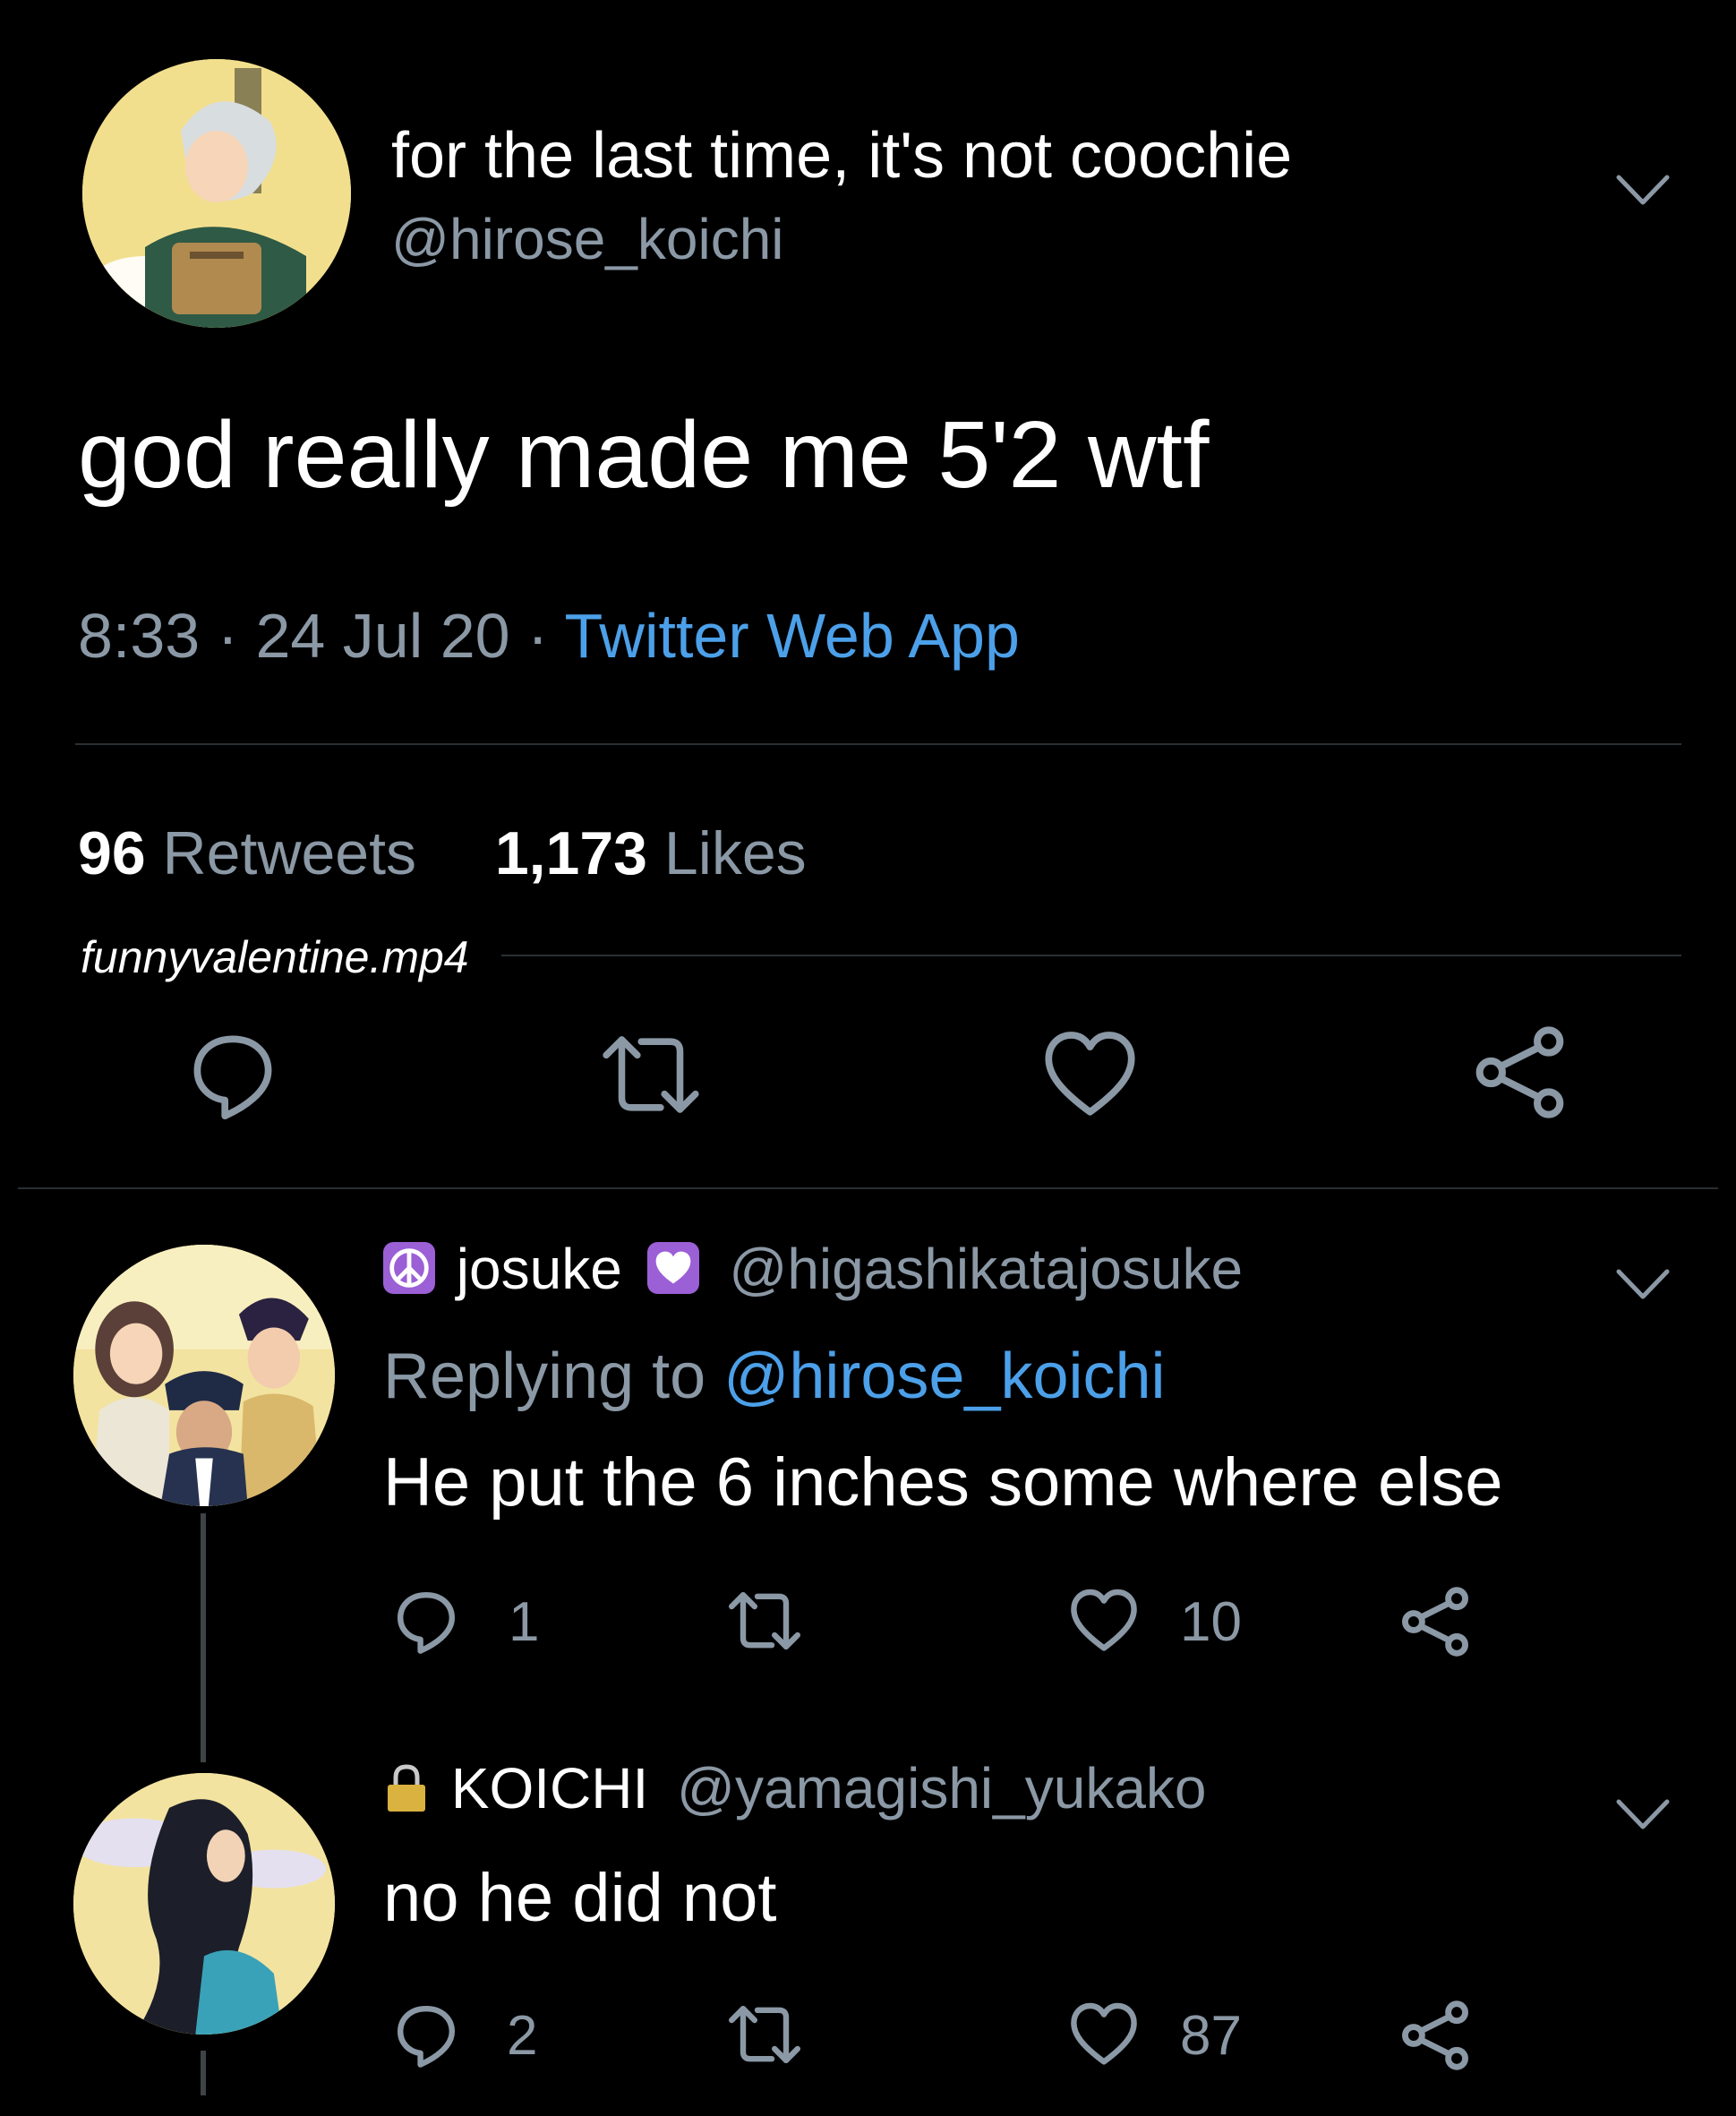 This screenshot has width=1736, height=2116. Describe the element at coordinates (289, 853) in the screenshot. I see `retweets-label: Retweets` at that location.